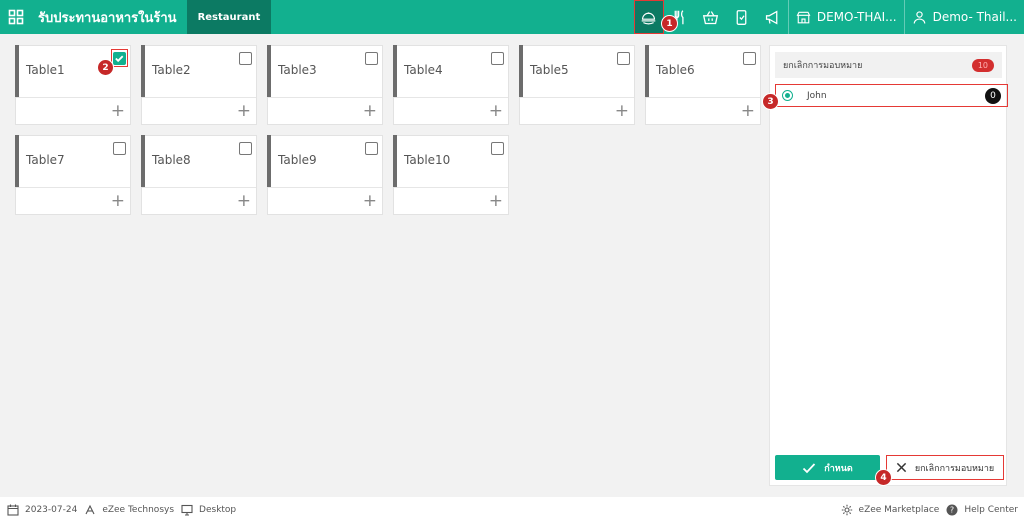 Image resolution: width=1024 pixels, height=522 pixels. I want to click on table-card: Table5 +, so click(577, 85).